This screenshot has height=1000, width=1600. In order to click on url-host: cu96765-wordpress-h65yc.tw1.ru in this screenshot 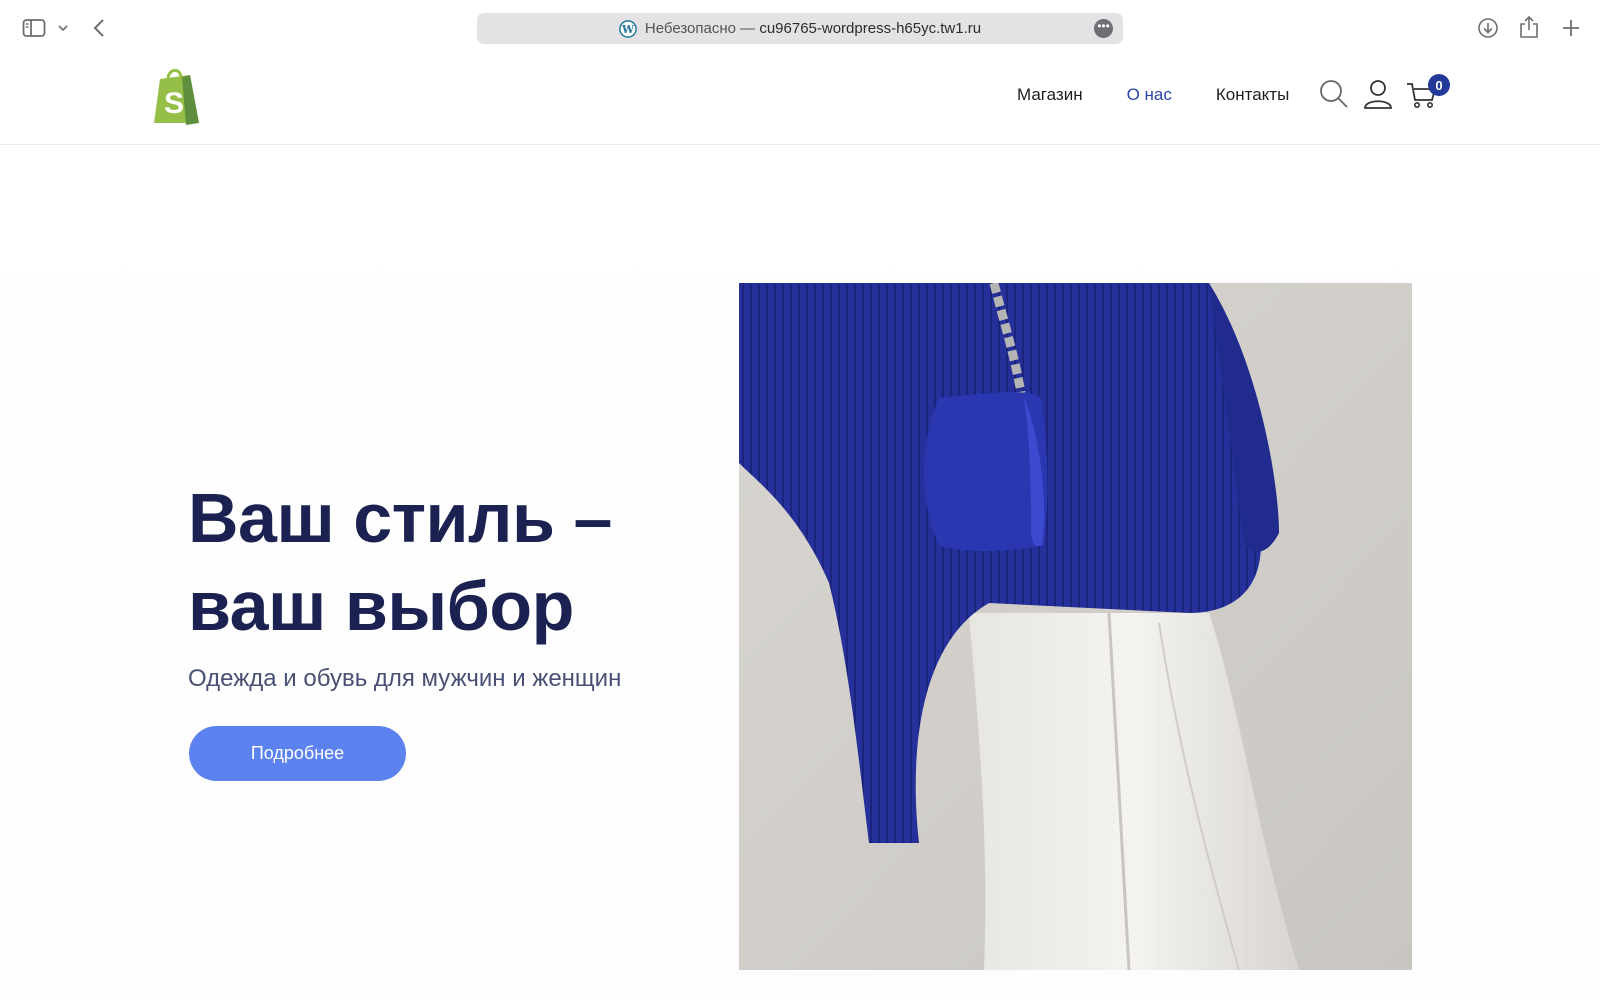, I will do `click(870, 28)`.